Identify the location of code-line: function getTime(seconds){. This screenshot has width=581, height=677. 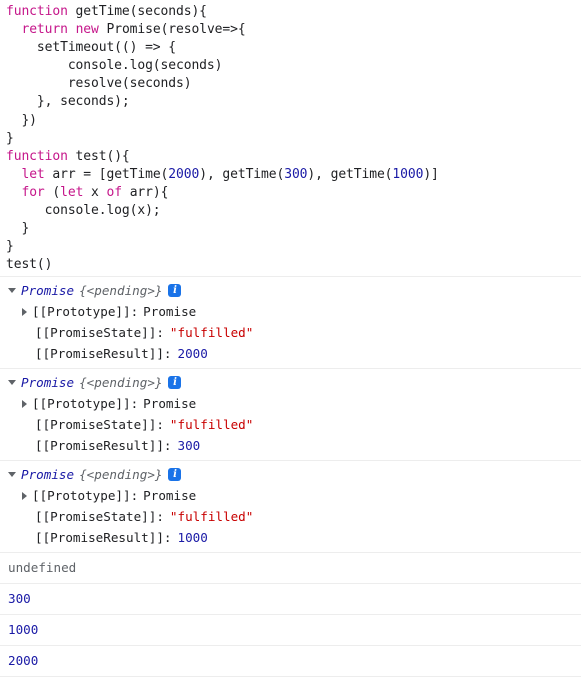
(290, 12).